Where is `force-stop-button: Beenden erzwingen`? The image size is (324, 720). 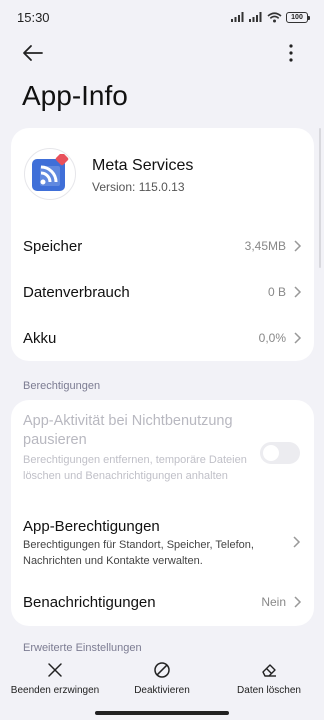
force-stop-button: Beenden erzwingen is located at coordinates (55, 678).